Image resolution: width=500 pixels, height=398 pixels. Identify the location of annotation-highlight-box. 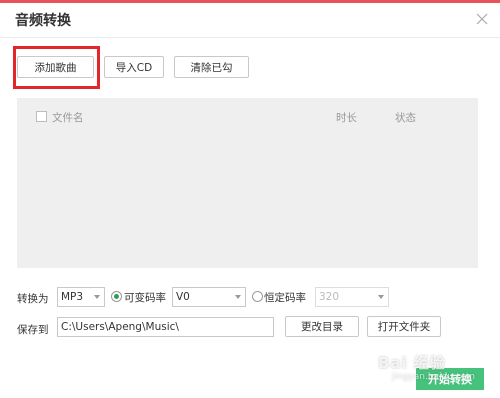
(56, 67).